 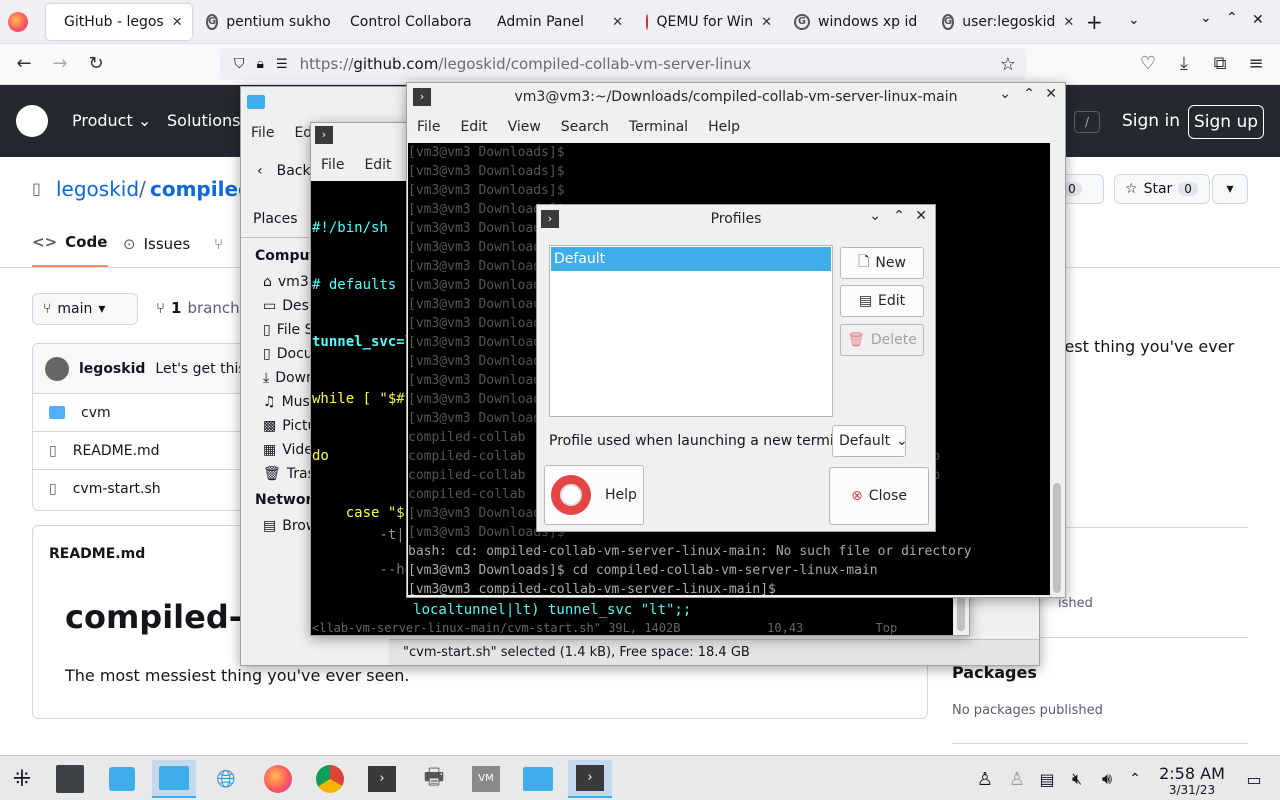 I want to click on permissions-icon: ☰, so click(x=281, y=64).